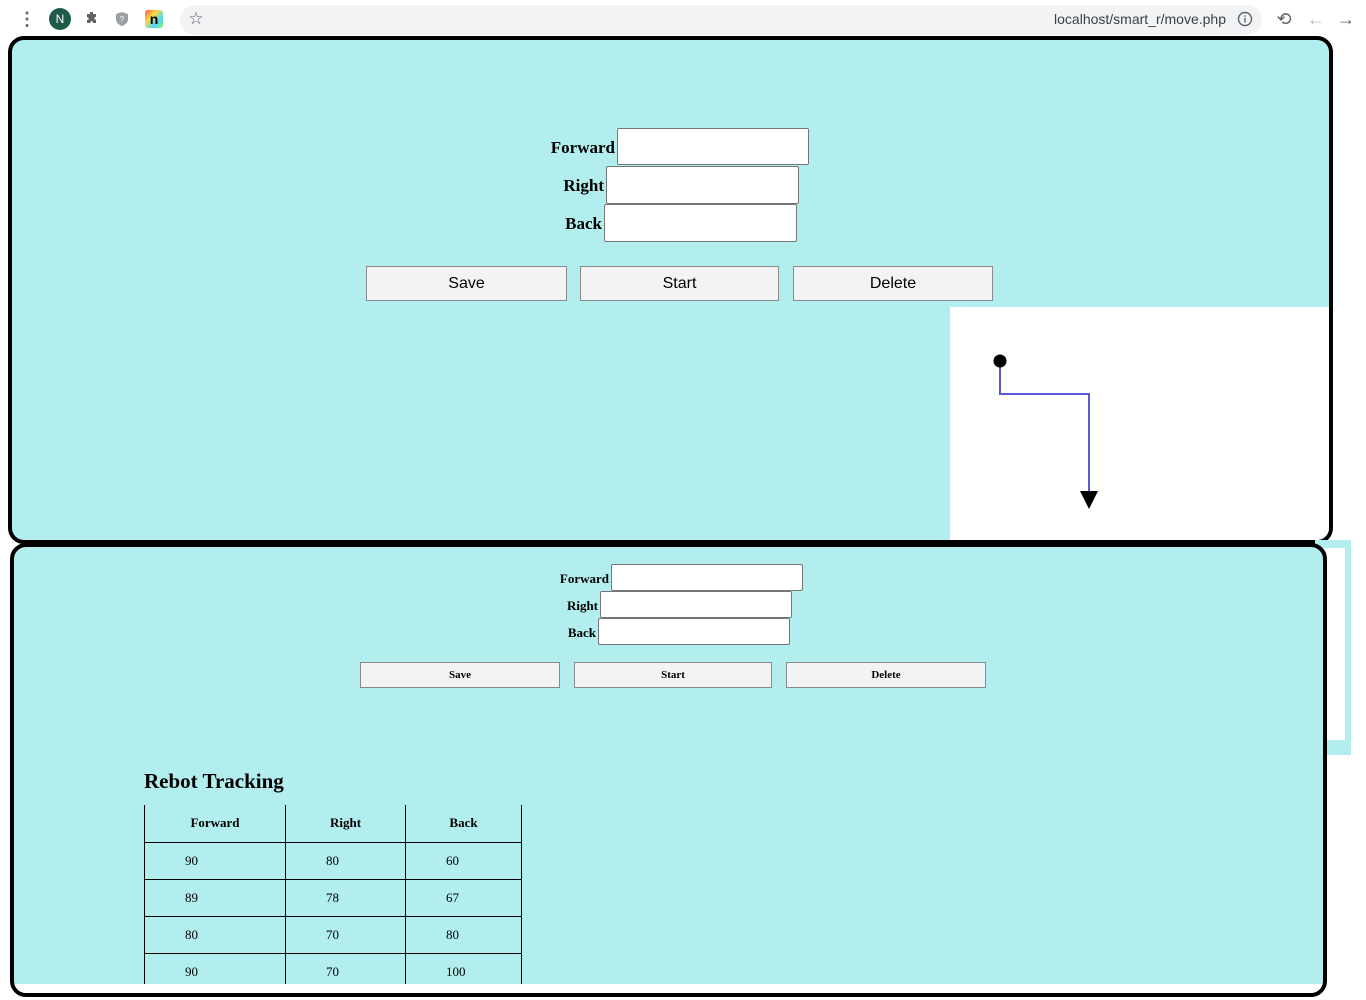  Describe the element at coordinates (345, 897) in the screenshot. I see `cell-right: 78` at that location.